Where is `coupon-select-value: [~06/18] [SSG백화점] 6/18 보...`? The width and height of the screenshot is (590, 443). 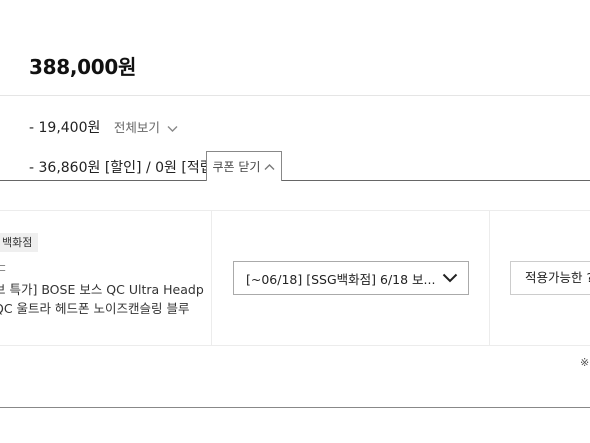 coupon-select-value: [~06/18] [SSG백화점] 6/18 보... is located at coordinates (341, 279).